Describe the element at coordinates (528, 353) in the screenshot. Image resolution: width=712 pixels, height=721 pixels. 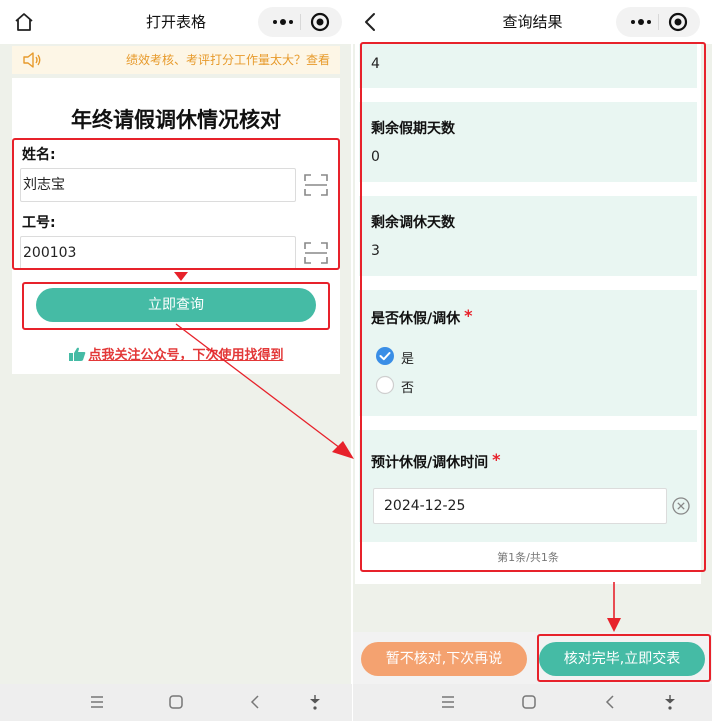
I see `leave-question: 是否休假/调休 * 是 否` at that location.